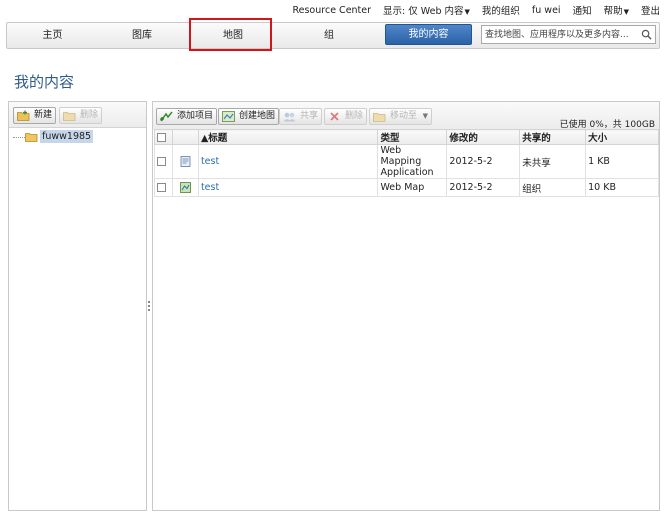 This screenshot has height=515, width=666. I want to click on delete-x-icon, so click(334, 116).